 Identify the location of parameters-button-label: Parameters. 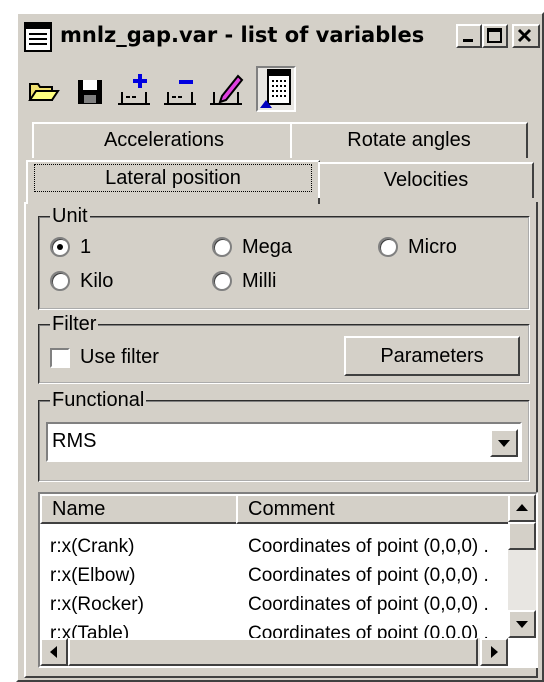
(432, 356).